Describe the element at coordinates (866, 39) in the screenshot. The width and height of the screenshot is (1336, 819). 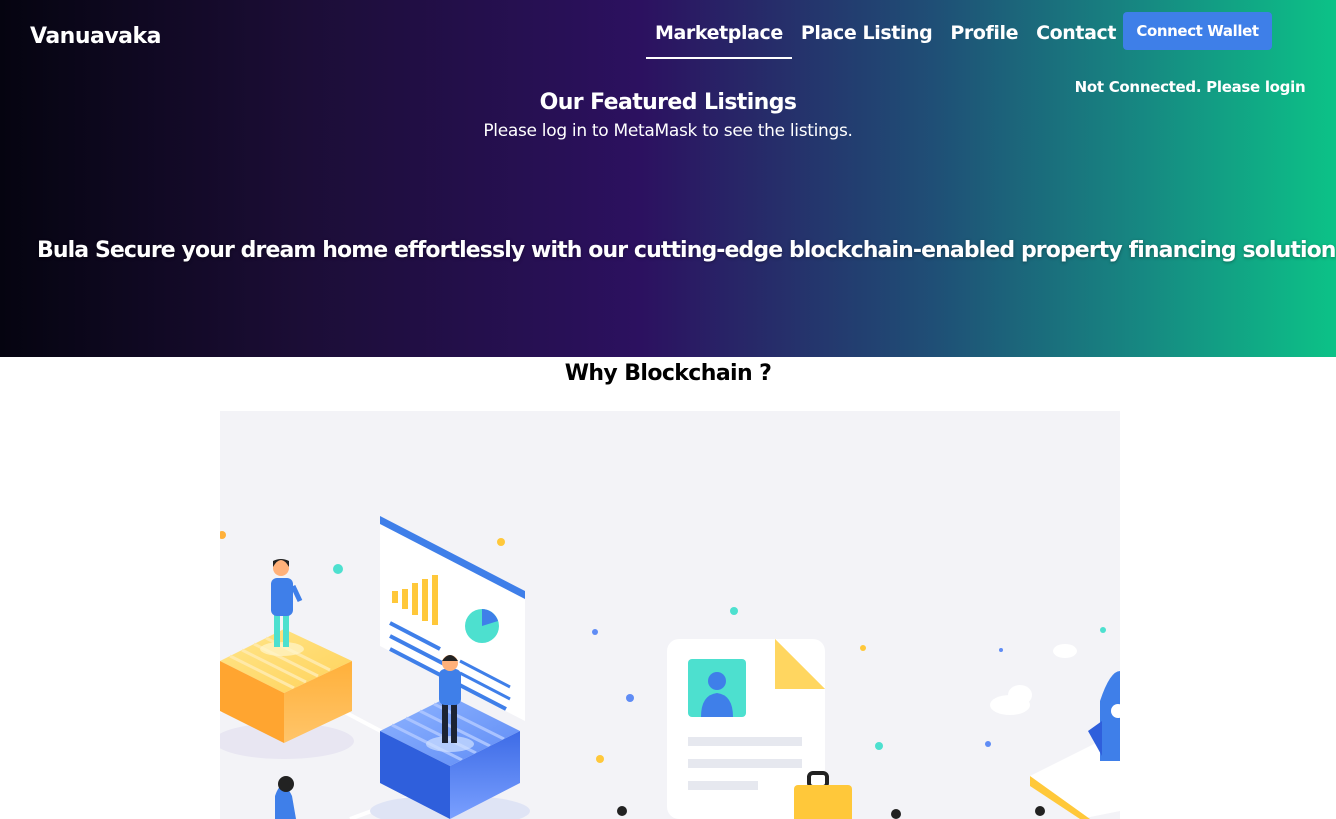
I see `nav-item-place-listing: Place Listing` at that location.